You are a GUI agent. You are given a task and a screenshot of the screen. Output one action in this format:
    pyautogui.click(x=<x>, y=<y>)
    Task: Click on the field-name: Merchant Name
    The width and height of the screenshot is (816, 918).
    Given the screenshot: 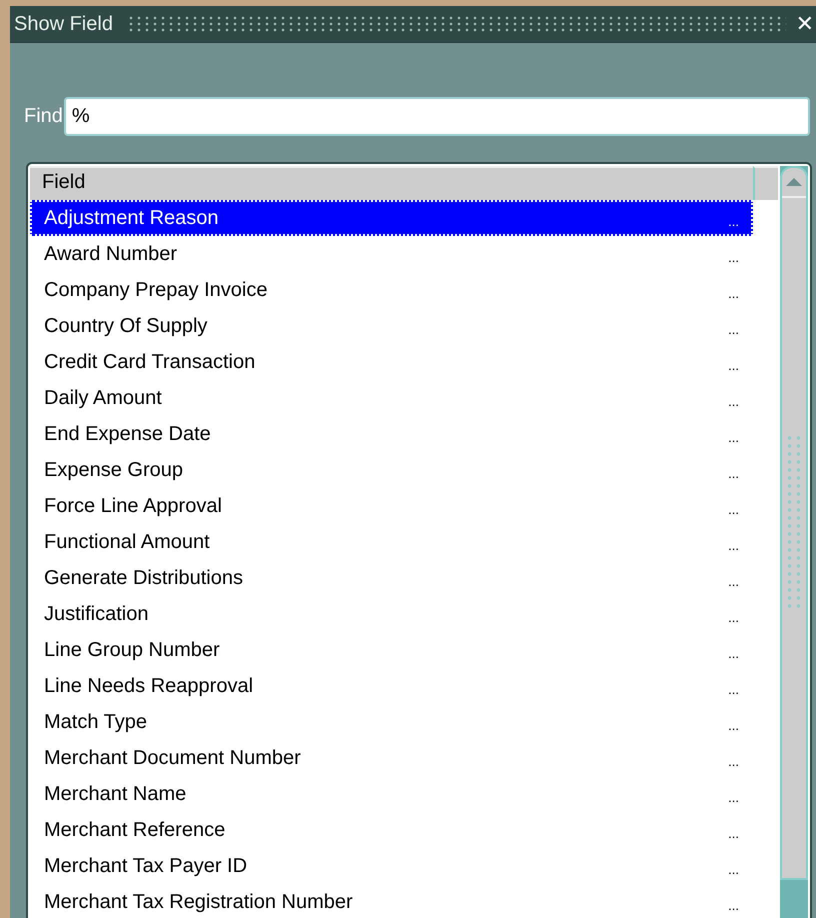 What is the action you would take?
    pyautogui.click(x=116, y=794)
    